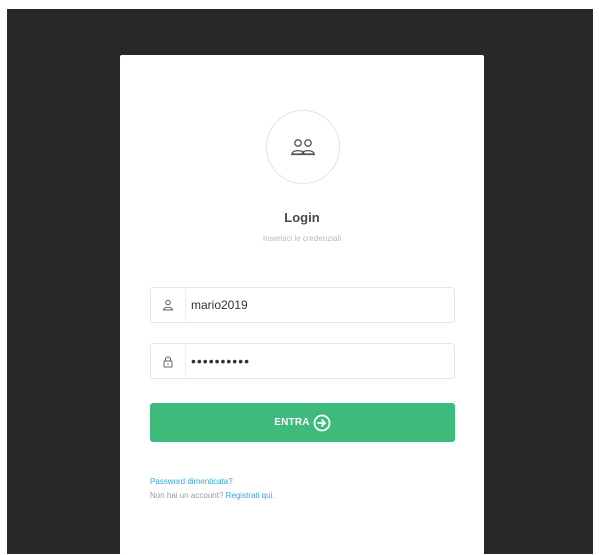 Image resolution: width=599 pixels, height=555 pixels. I want to click on no-account-text: Non hai un account?, so click(187, 495).